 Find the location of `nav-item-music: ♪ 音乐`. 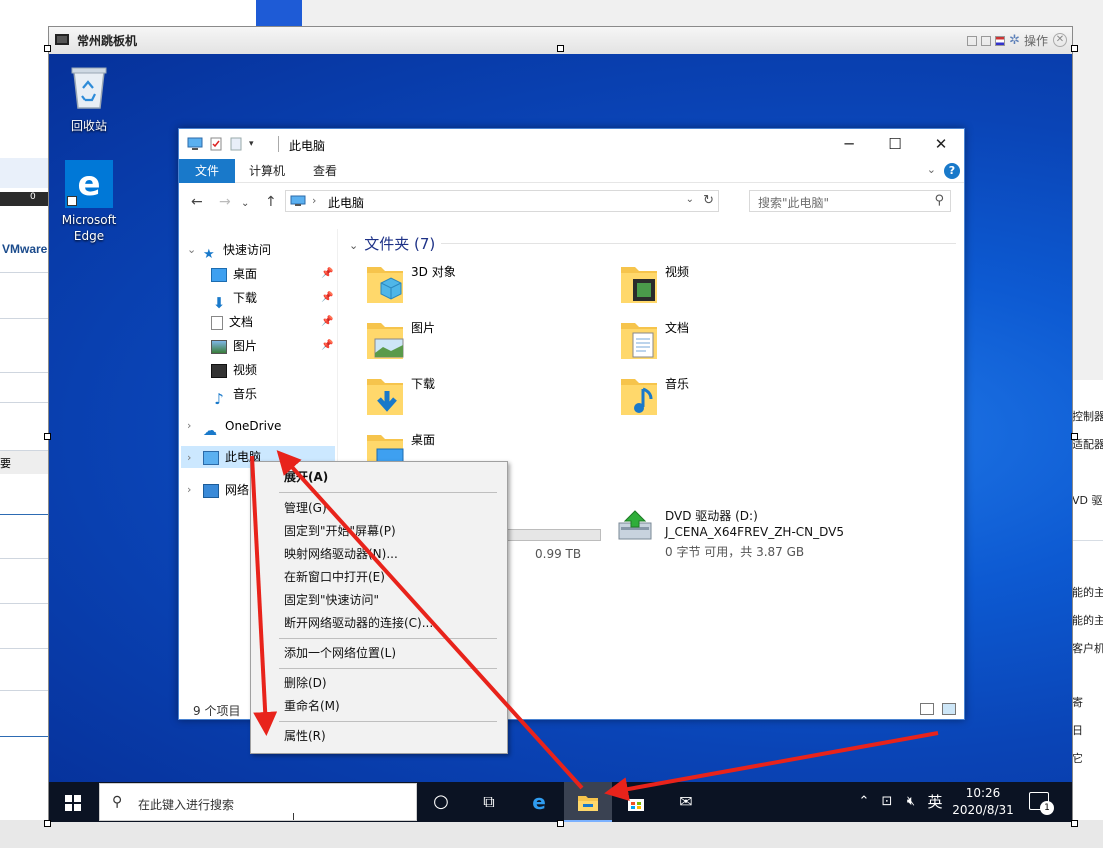

nav-item-music: ♪ 音乐 is located at coordinates (234, 395).